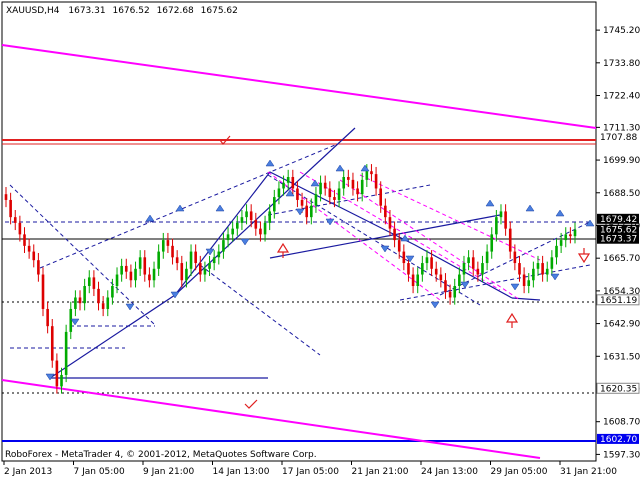  I want to click on header-close: 1675.62, so click(219, 11).